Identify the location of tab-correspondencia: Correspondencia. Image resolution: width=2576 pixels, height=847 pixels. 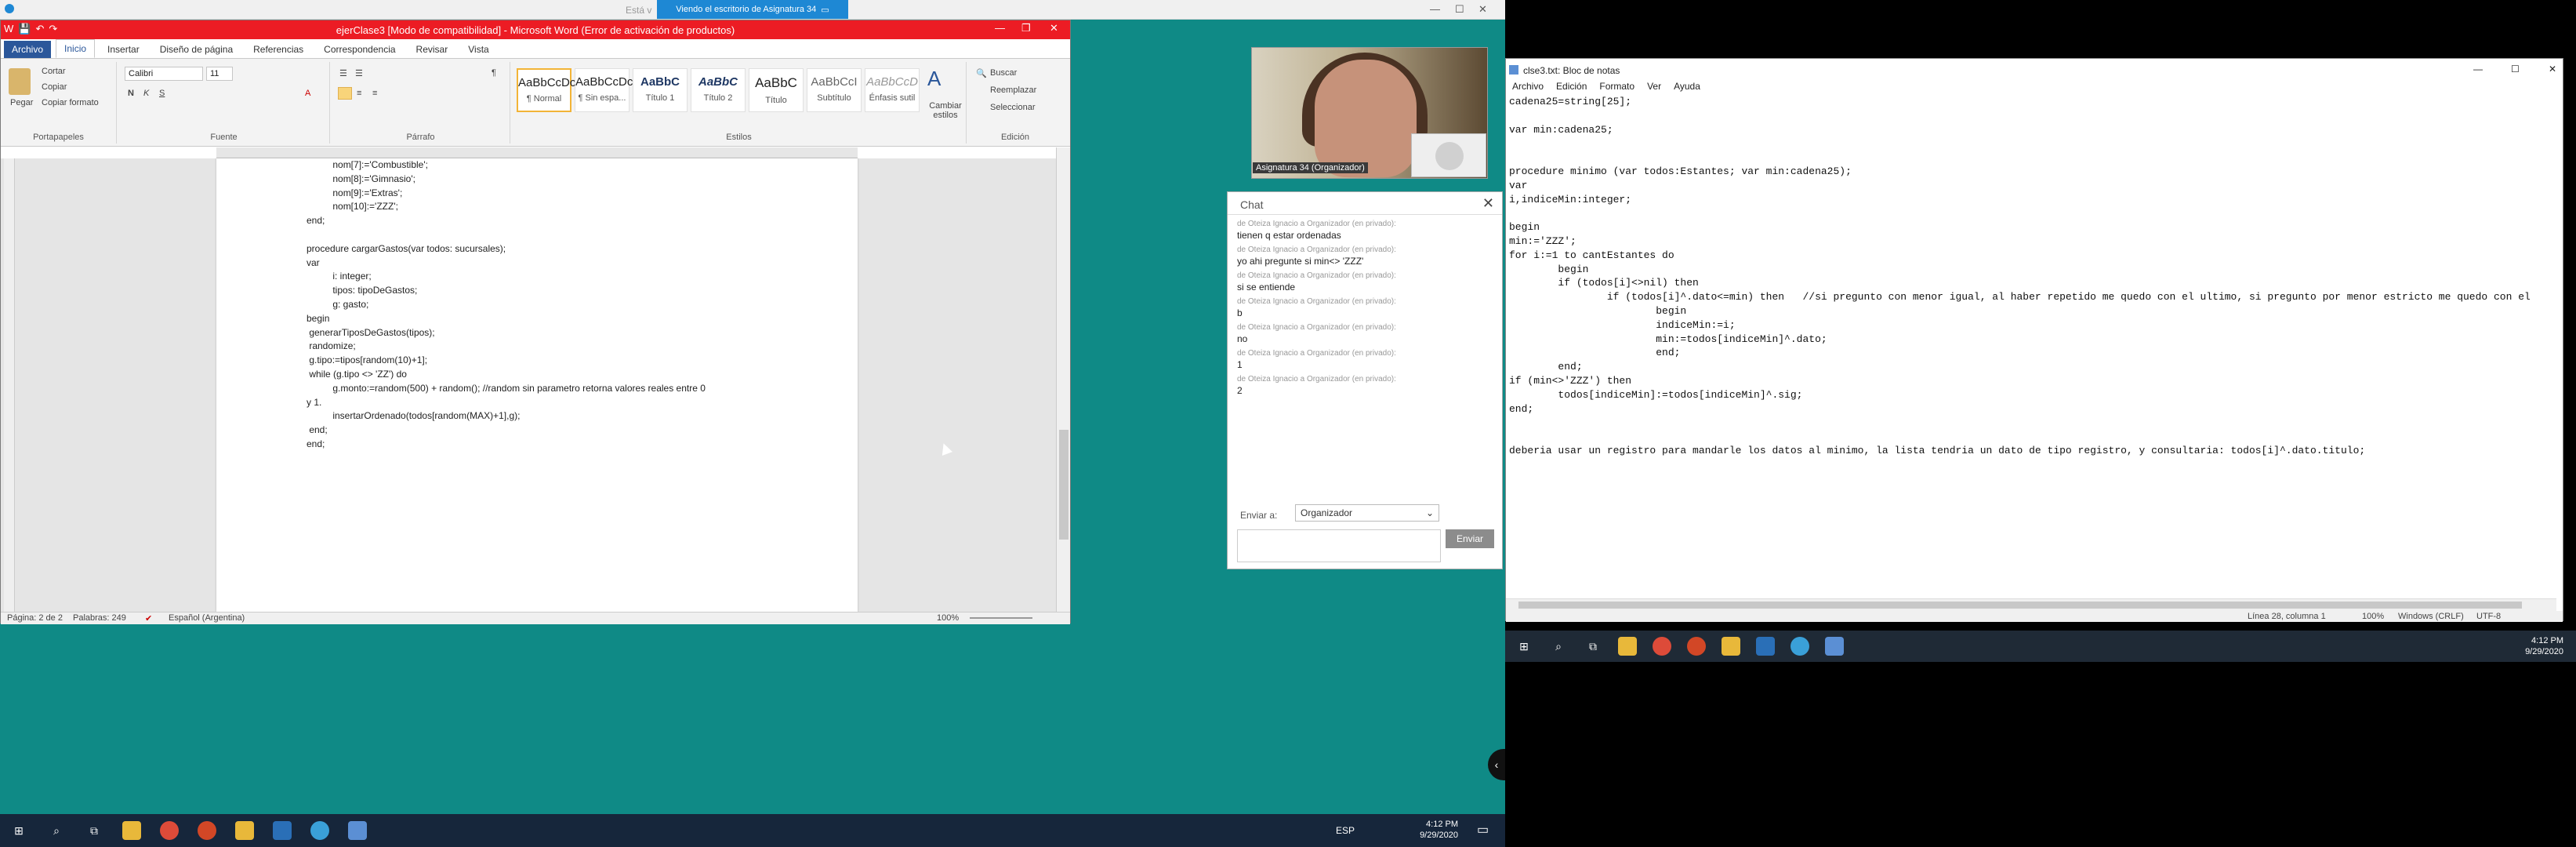
(360, 49).